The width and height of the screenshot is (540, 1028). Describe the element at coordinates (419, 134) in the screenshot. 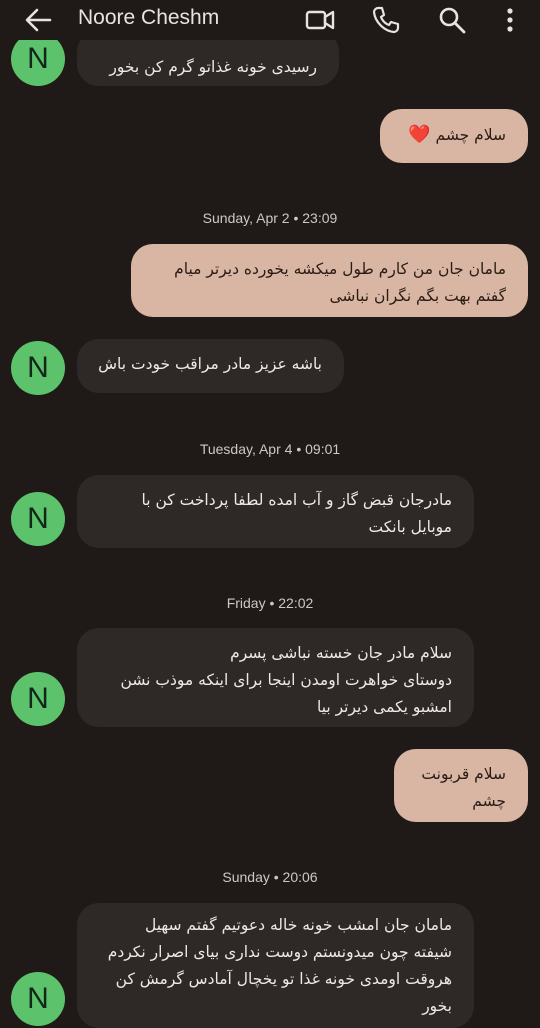

I see `heart-emoji: ❤️` at that location.